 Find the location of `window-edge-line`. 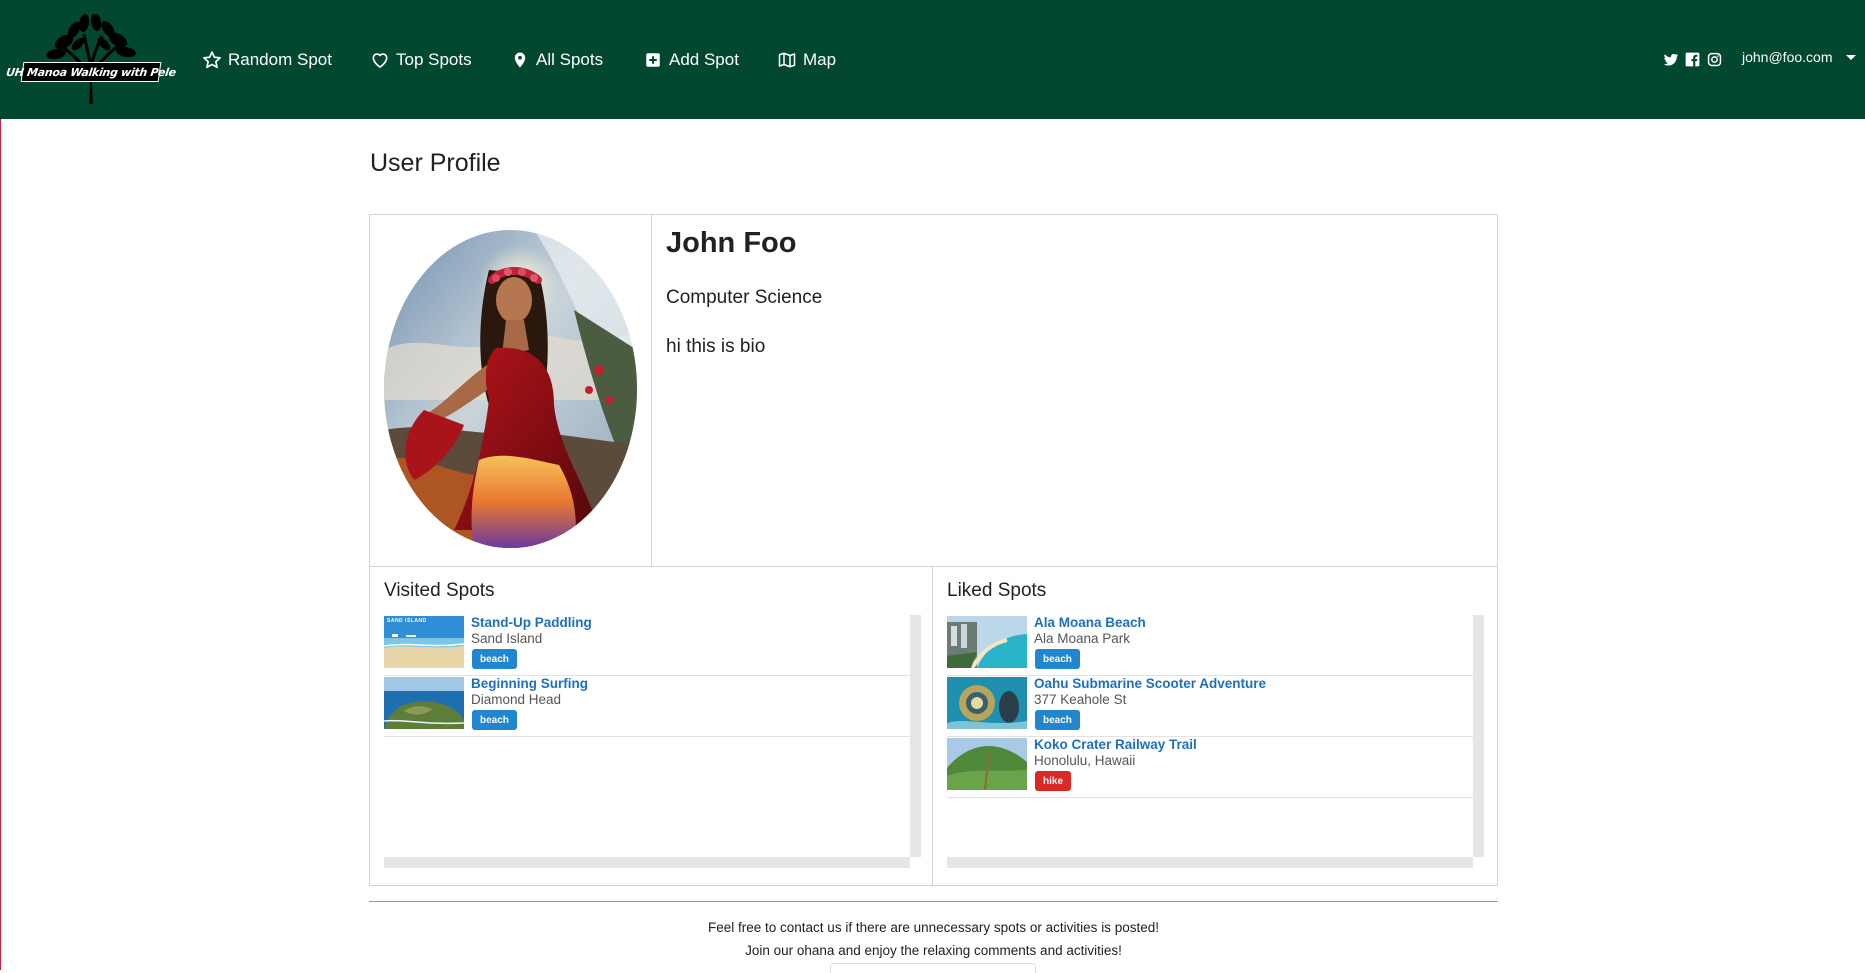

window-edge-line is located at coordinates (0, 544).